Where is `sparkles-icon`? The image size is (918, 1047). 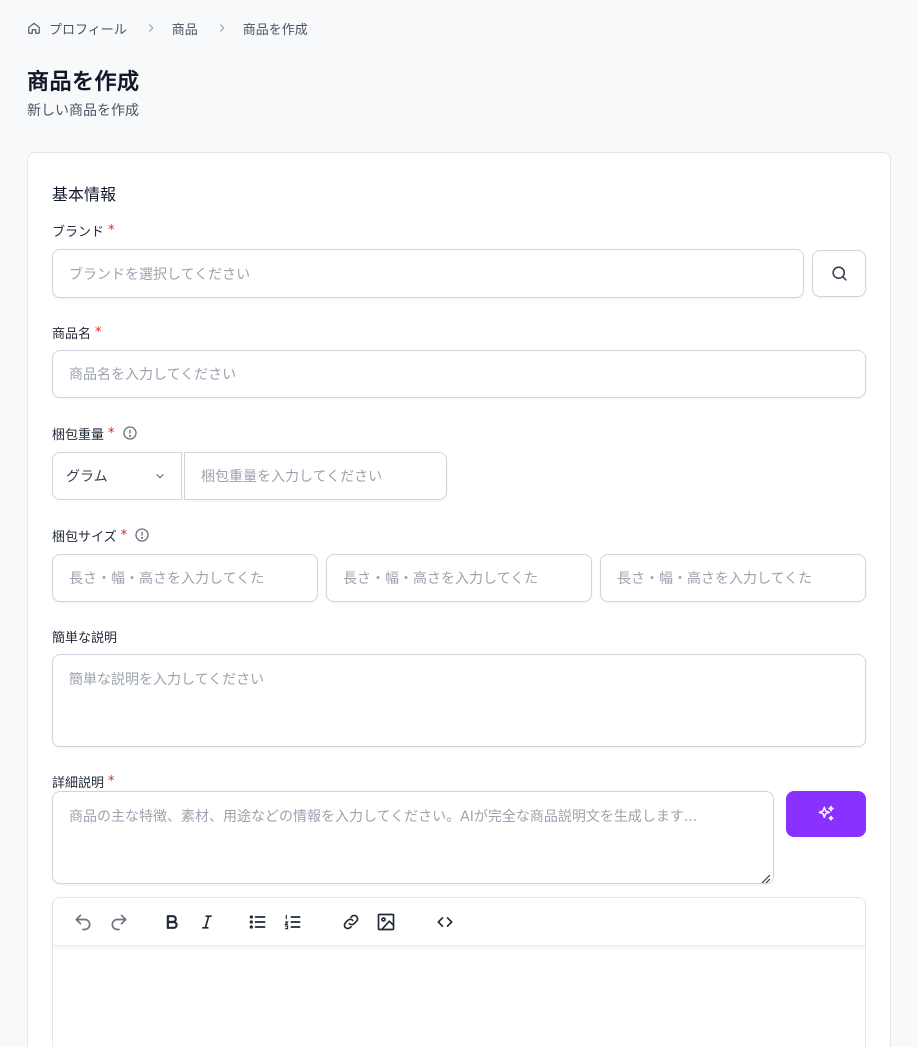
sparkles-icon is located at coordinates (826, 814).